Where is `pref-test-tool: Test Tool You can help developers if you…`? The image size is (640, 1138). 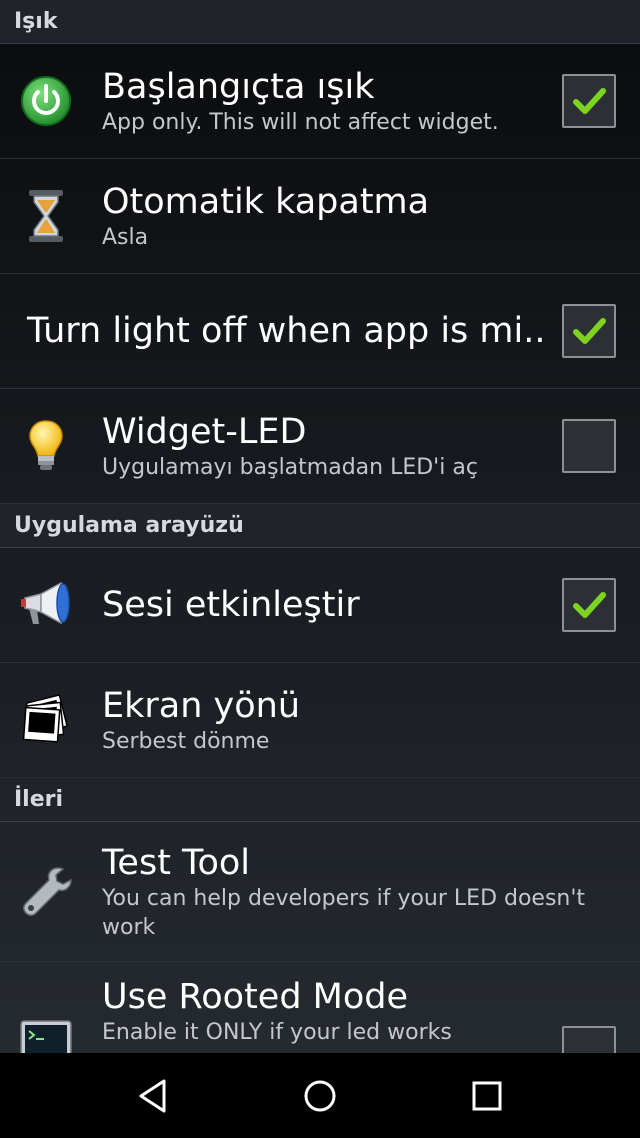
pref-test-tool: Test Tool You can help developers if you… is located at coordinates (320, 892).